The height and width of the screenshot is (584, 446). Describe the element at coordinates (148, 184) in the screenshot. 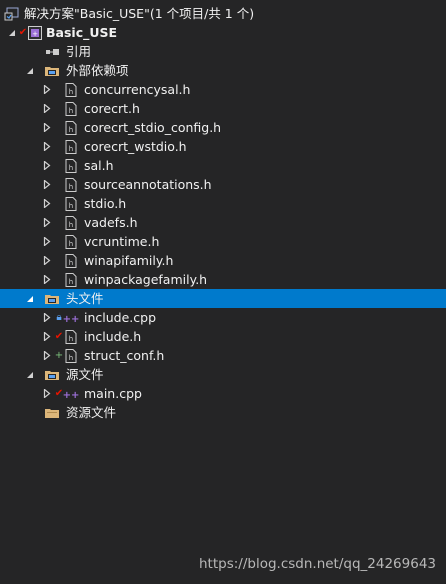

I see `file-name: sourceannotations.h` at that location.